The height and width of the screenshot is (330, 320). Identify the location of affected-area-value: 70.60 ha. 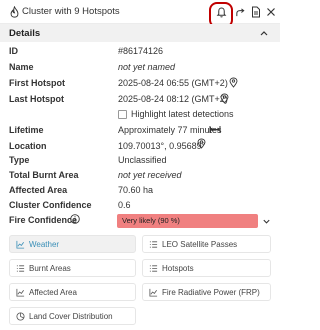
(136, 190).